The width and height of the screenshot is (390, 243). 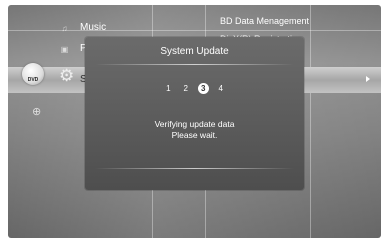 I want to click on photo-icon: ▣, so click(x=64, y=49).